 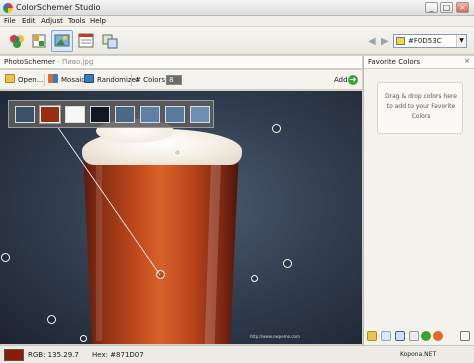 I want to click on rgb-readout: RGB: 135.29.7, so click(x=53, y=355).